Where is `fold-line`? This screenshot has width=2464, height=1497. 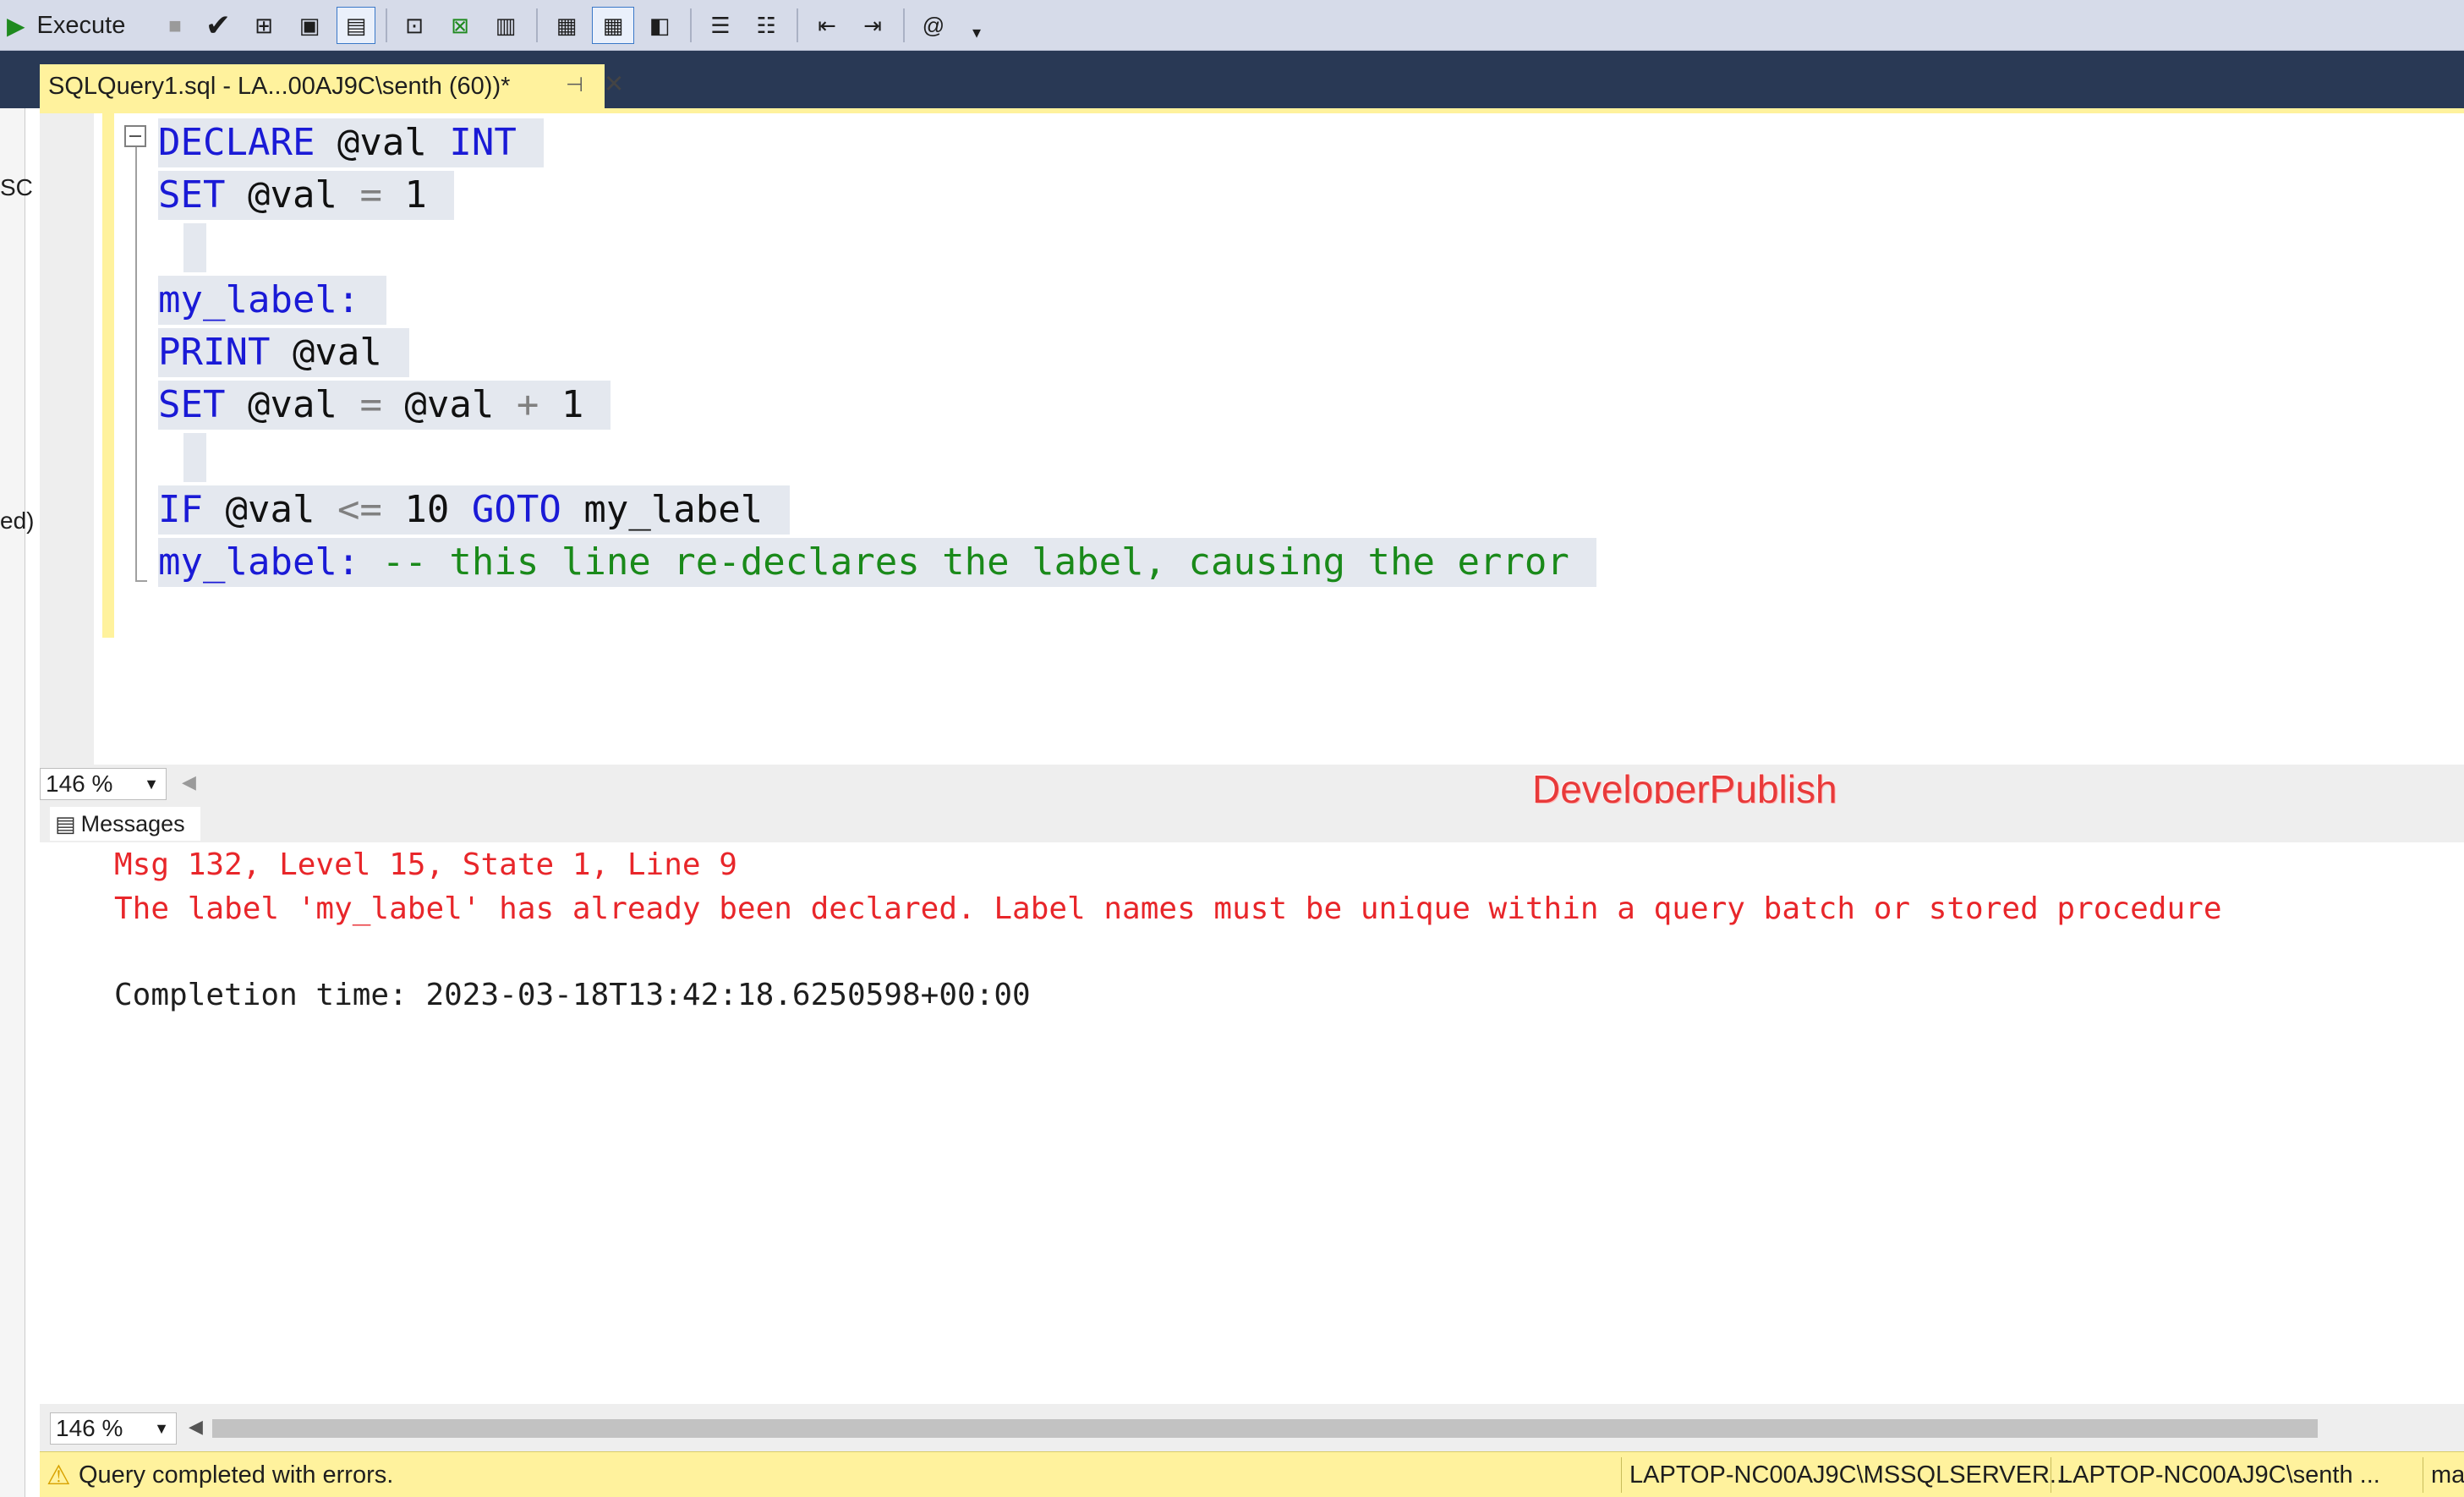
fold-line is located at coordinates (136, 364).